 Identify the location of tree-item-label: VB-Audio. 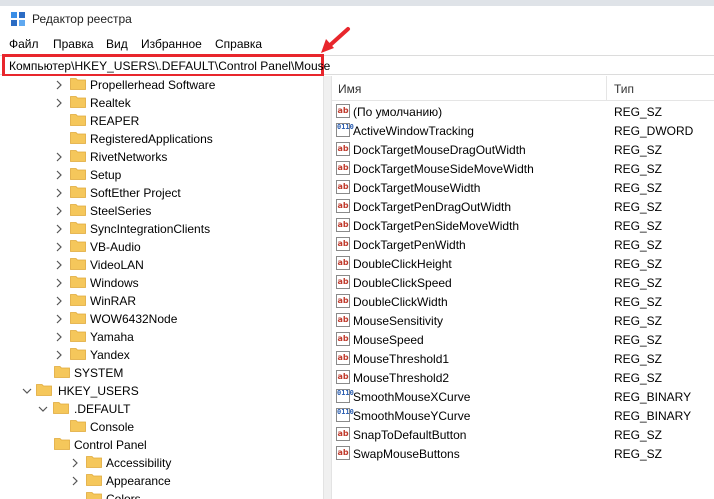
(115, 247).